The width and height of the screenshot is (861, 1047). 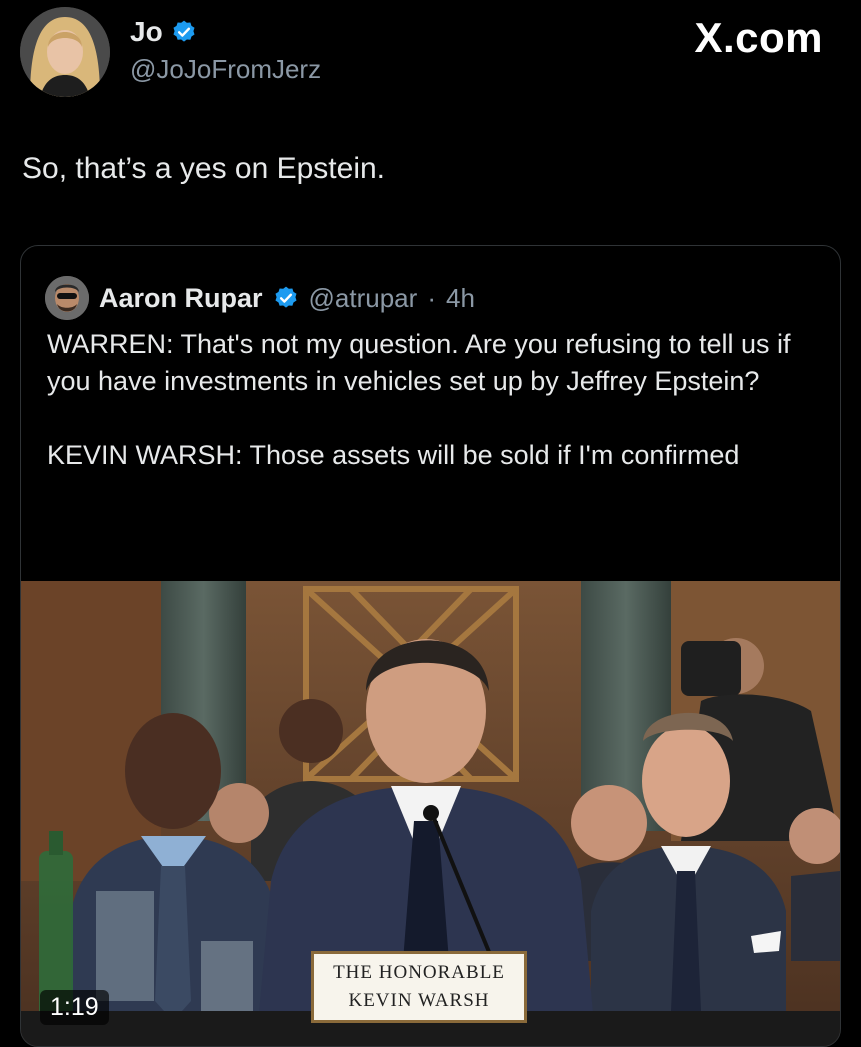 What do you see at coordinates (184, 32) in the screenshot?
I see `verified-badge-icon` at bounding box center [184, 32].